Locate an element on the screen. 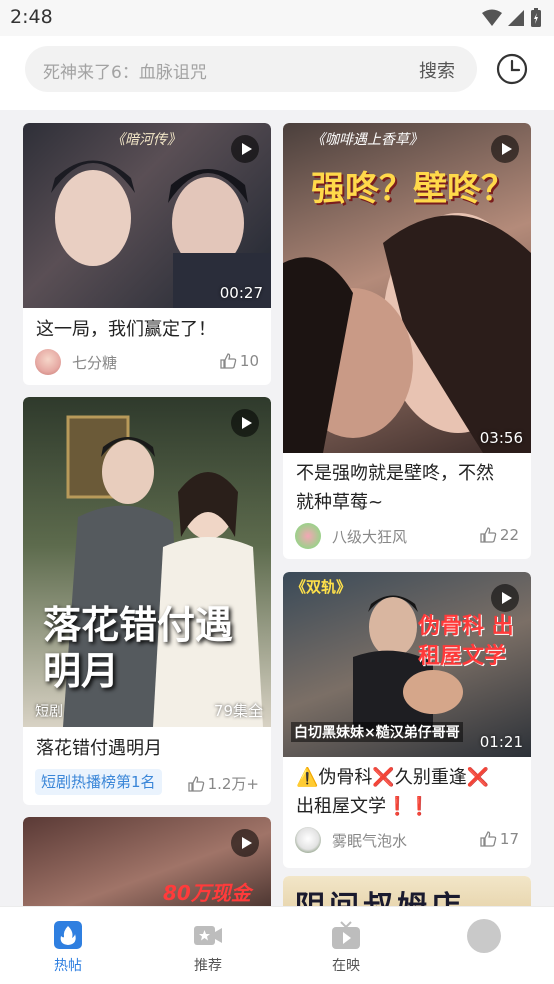 The height and width of the screenshot is (984, 554). video-card: 阴间叔姆店 is located at coordinates (407, 891).